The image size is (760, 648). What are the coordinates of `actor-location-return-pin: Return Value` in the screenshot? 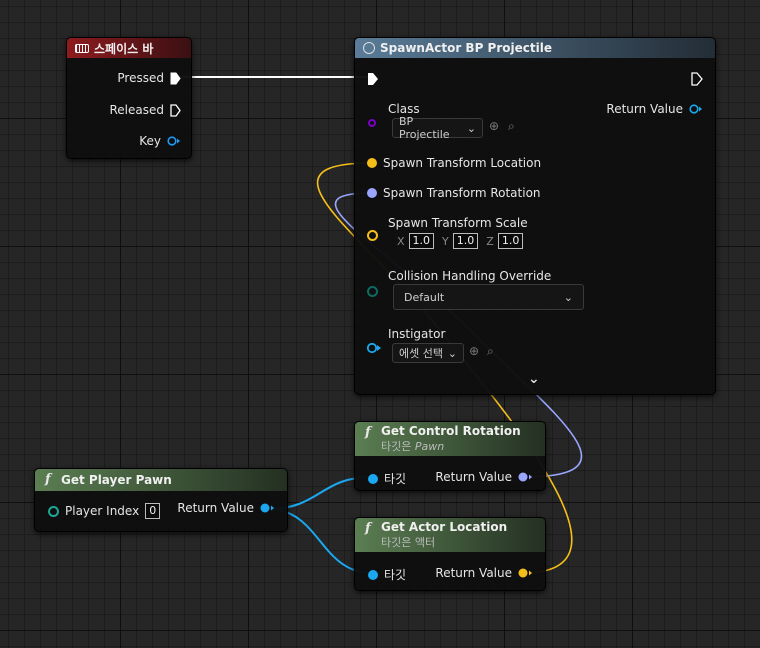 It's located at (484, 573).